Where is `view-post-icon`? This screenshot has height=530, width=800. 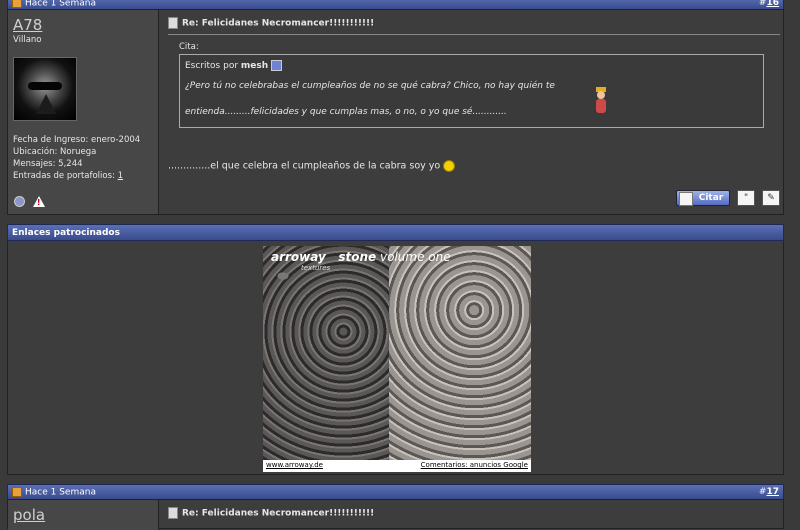
view-post-icon is located at coordinates (277, 65).